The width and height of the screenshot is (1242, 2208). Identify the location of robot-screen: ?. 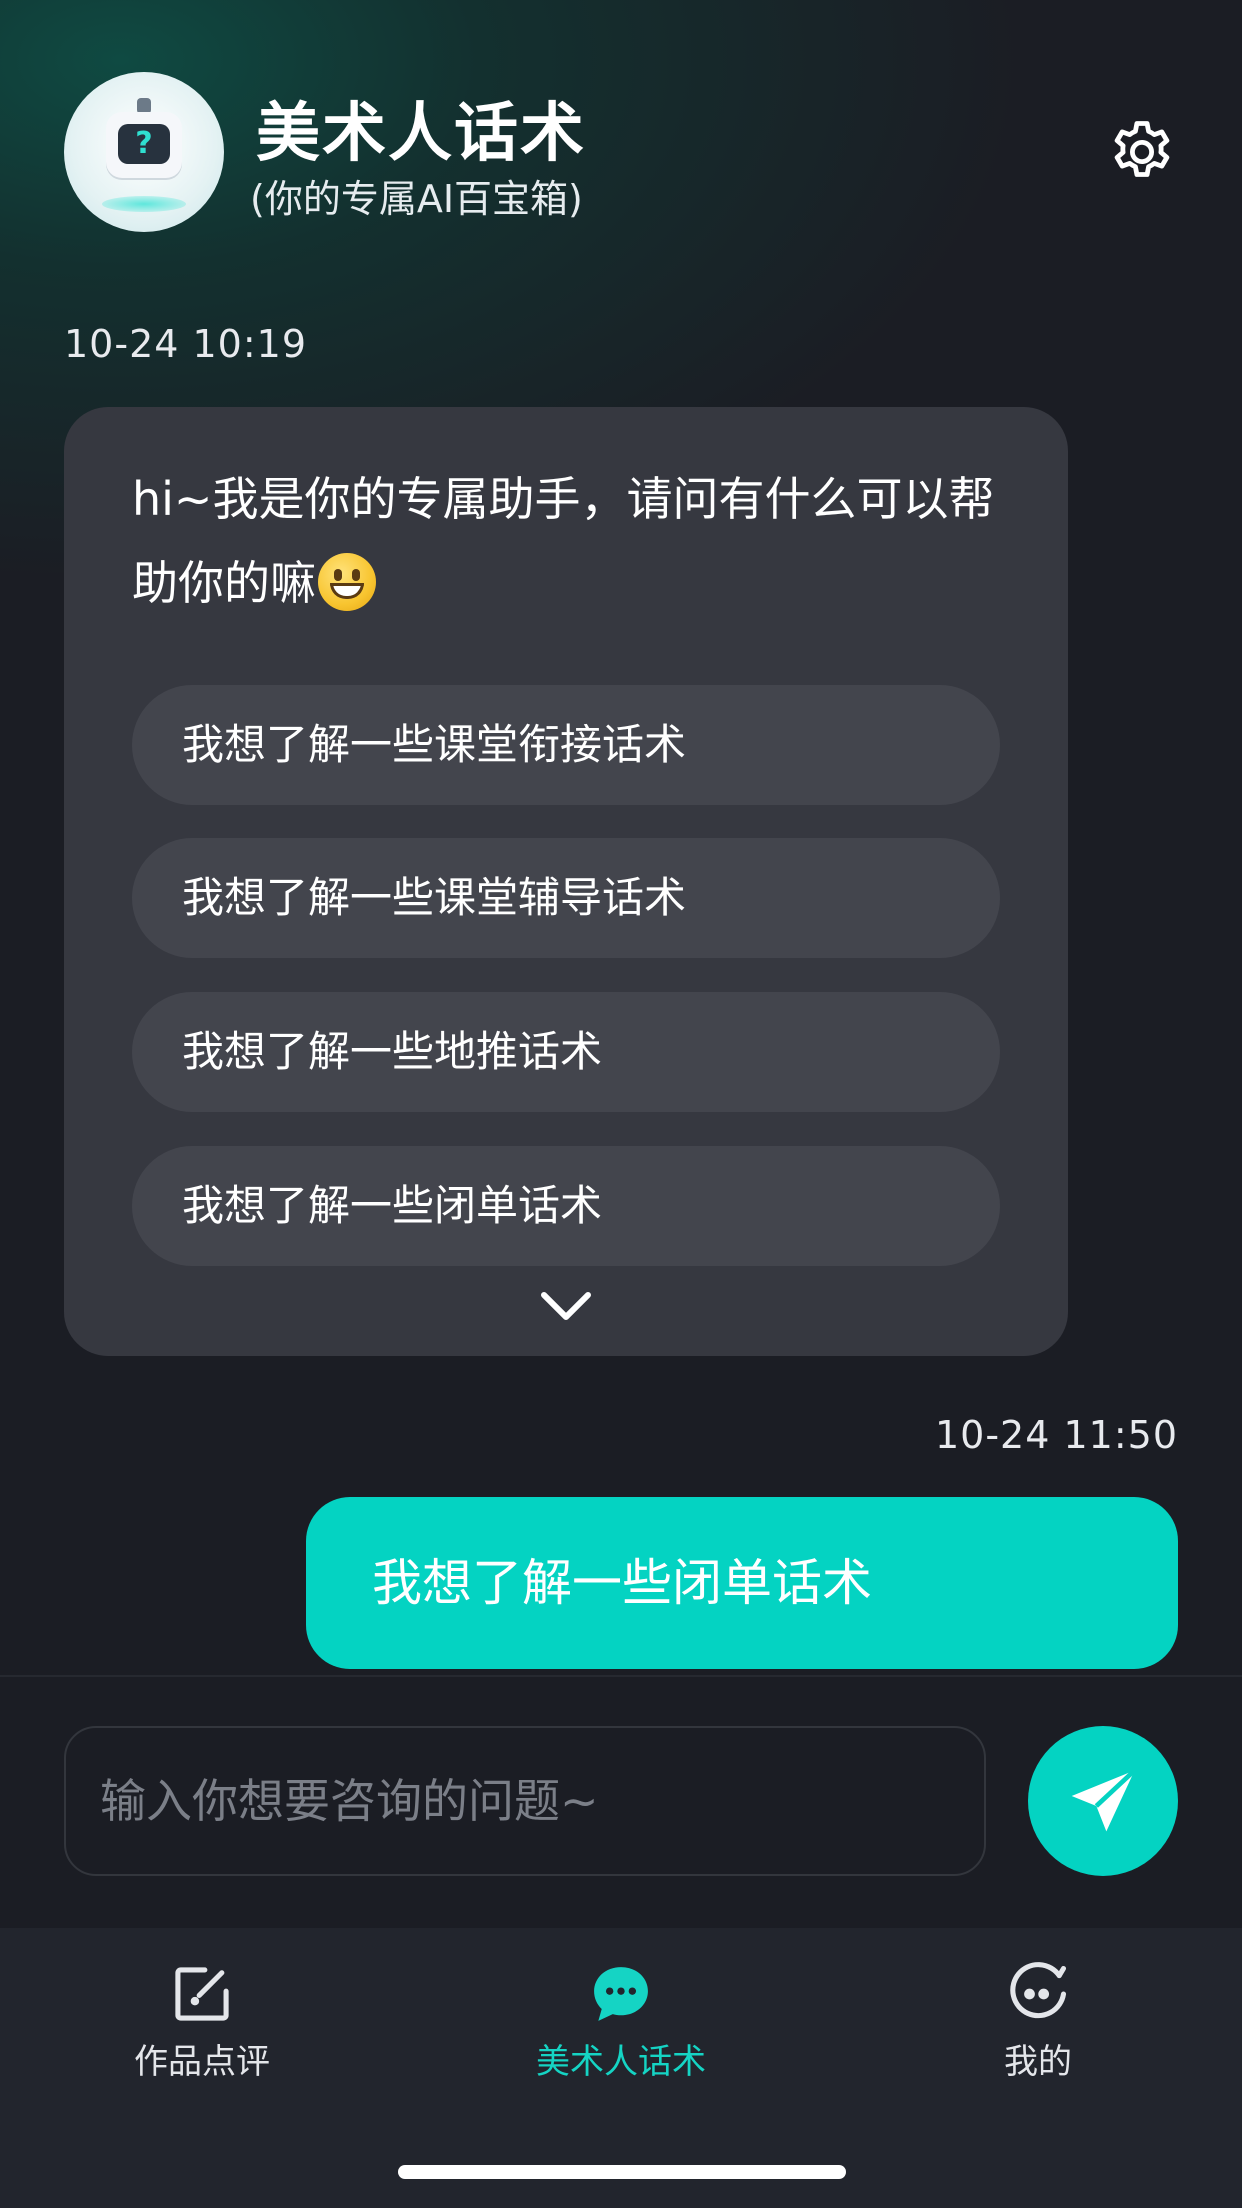
(144, 144).